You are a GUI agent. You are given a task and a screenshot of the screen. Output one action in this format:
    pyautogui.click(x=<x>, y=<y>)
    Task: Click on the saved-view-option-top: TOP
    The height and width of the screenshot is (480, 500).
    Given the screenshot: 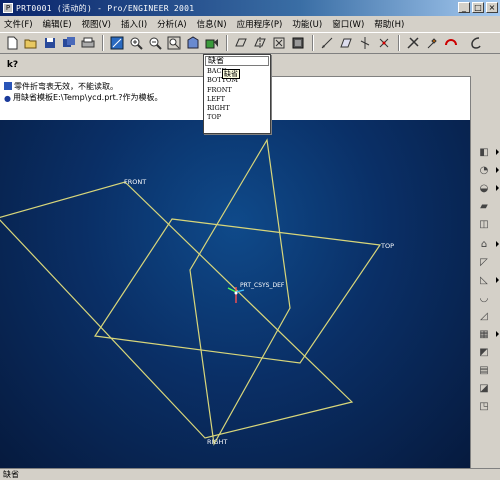 What is the action you would take?
    pyautogui.click(x=222, y=117)
    